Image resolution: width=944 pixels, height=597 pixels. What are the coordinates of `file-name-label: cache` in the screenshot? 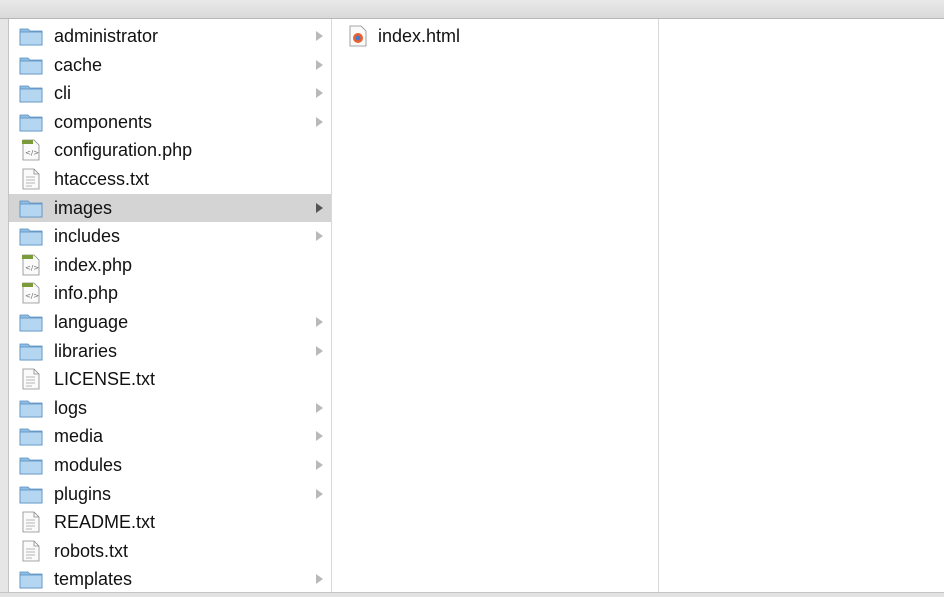 It's located at (78, 64).